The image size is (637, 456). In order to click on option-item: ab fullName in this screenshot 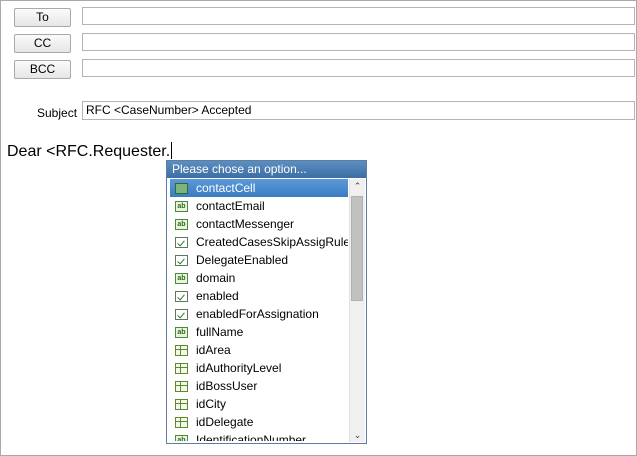, I will do `click(259, 332)`.